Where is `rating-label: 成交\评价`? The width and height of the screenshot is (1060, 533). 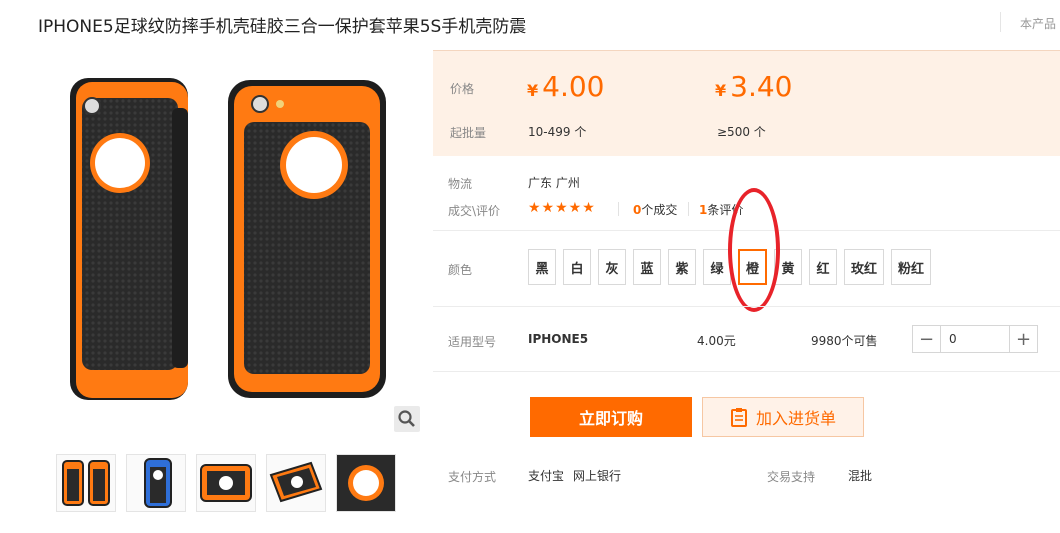
rating-label: 成交\评价 is located at coordinates (474, 211).